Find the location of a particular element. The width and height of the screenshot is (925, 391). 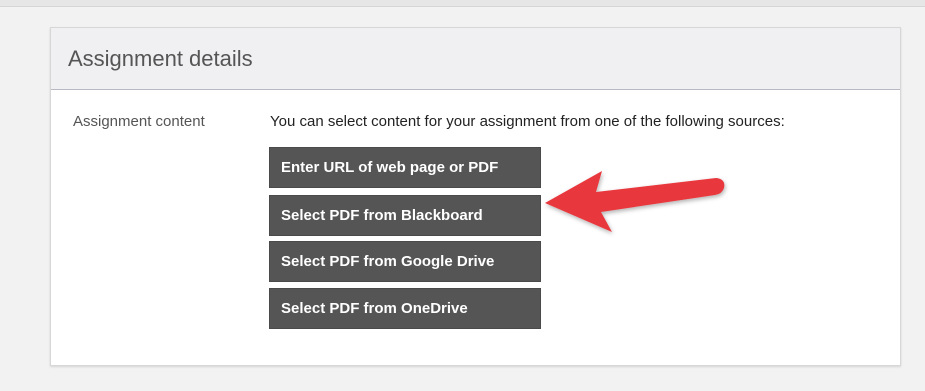

panel-title: Assignment details is located at coordinates (160, 58).